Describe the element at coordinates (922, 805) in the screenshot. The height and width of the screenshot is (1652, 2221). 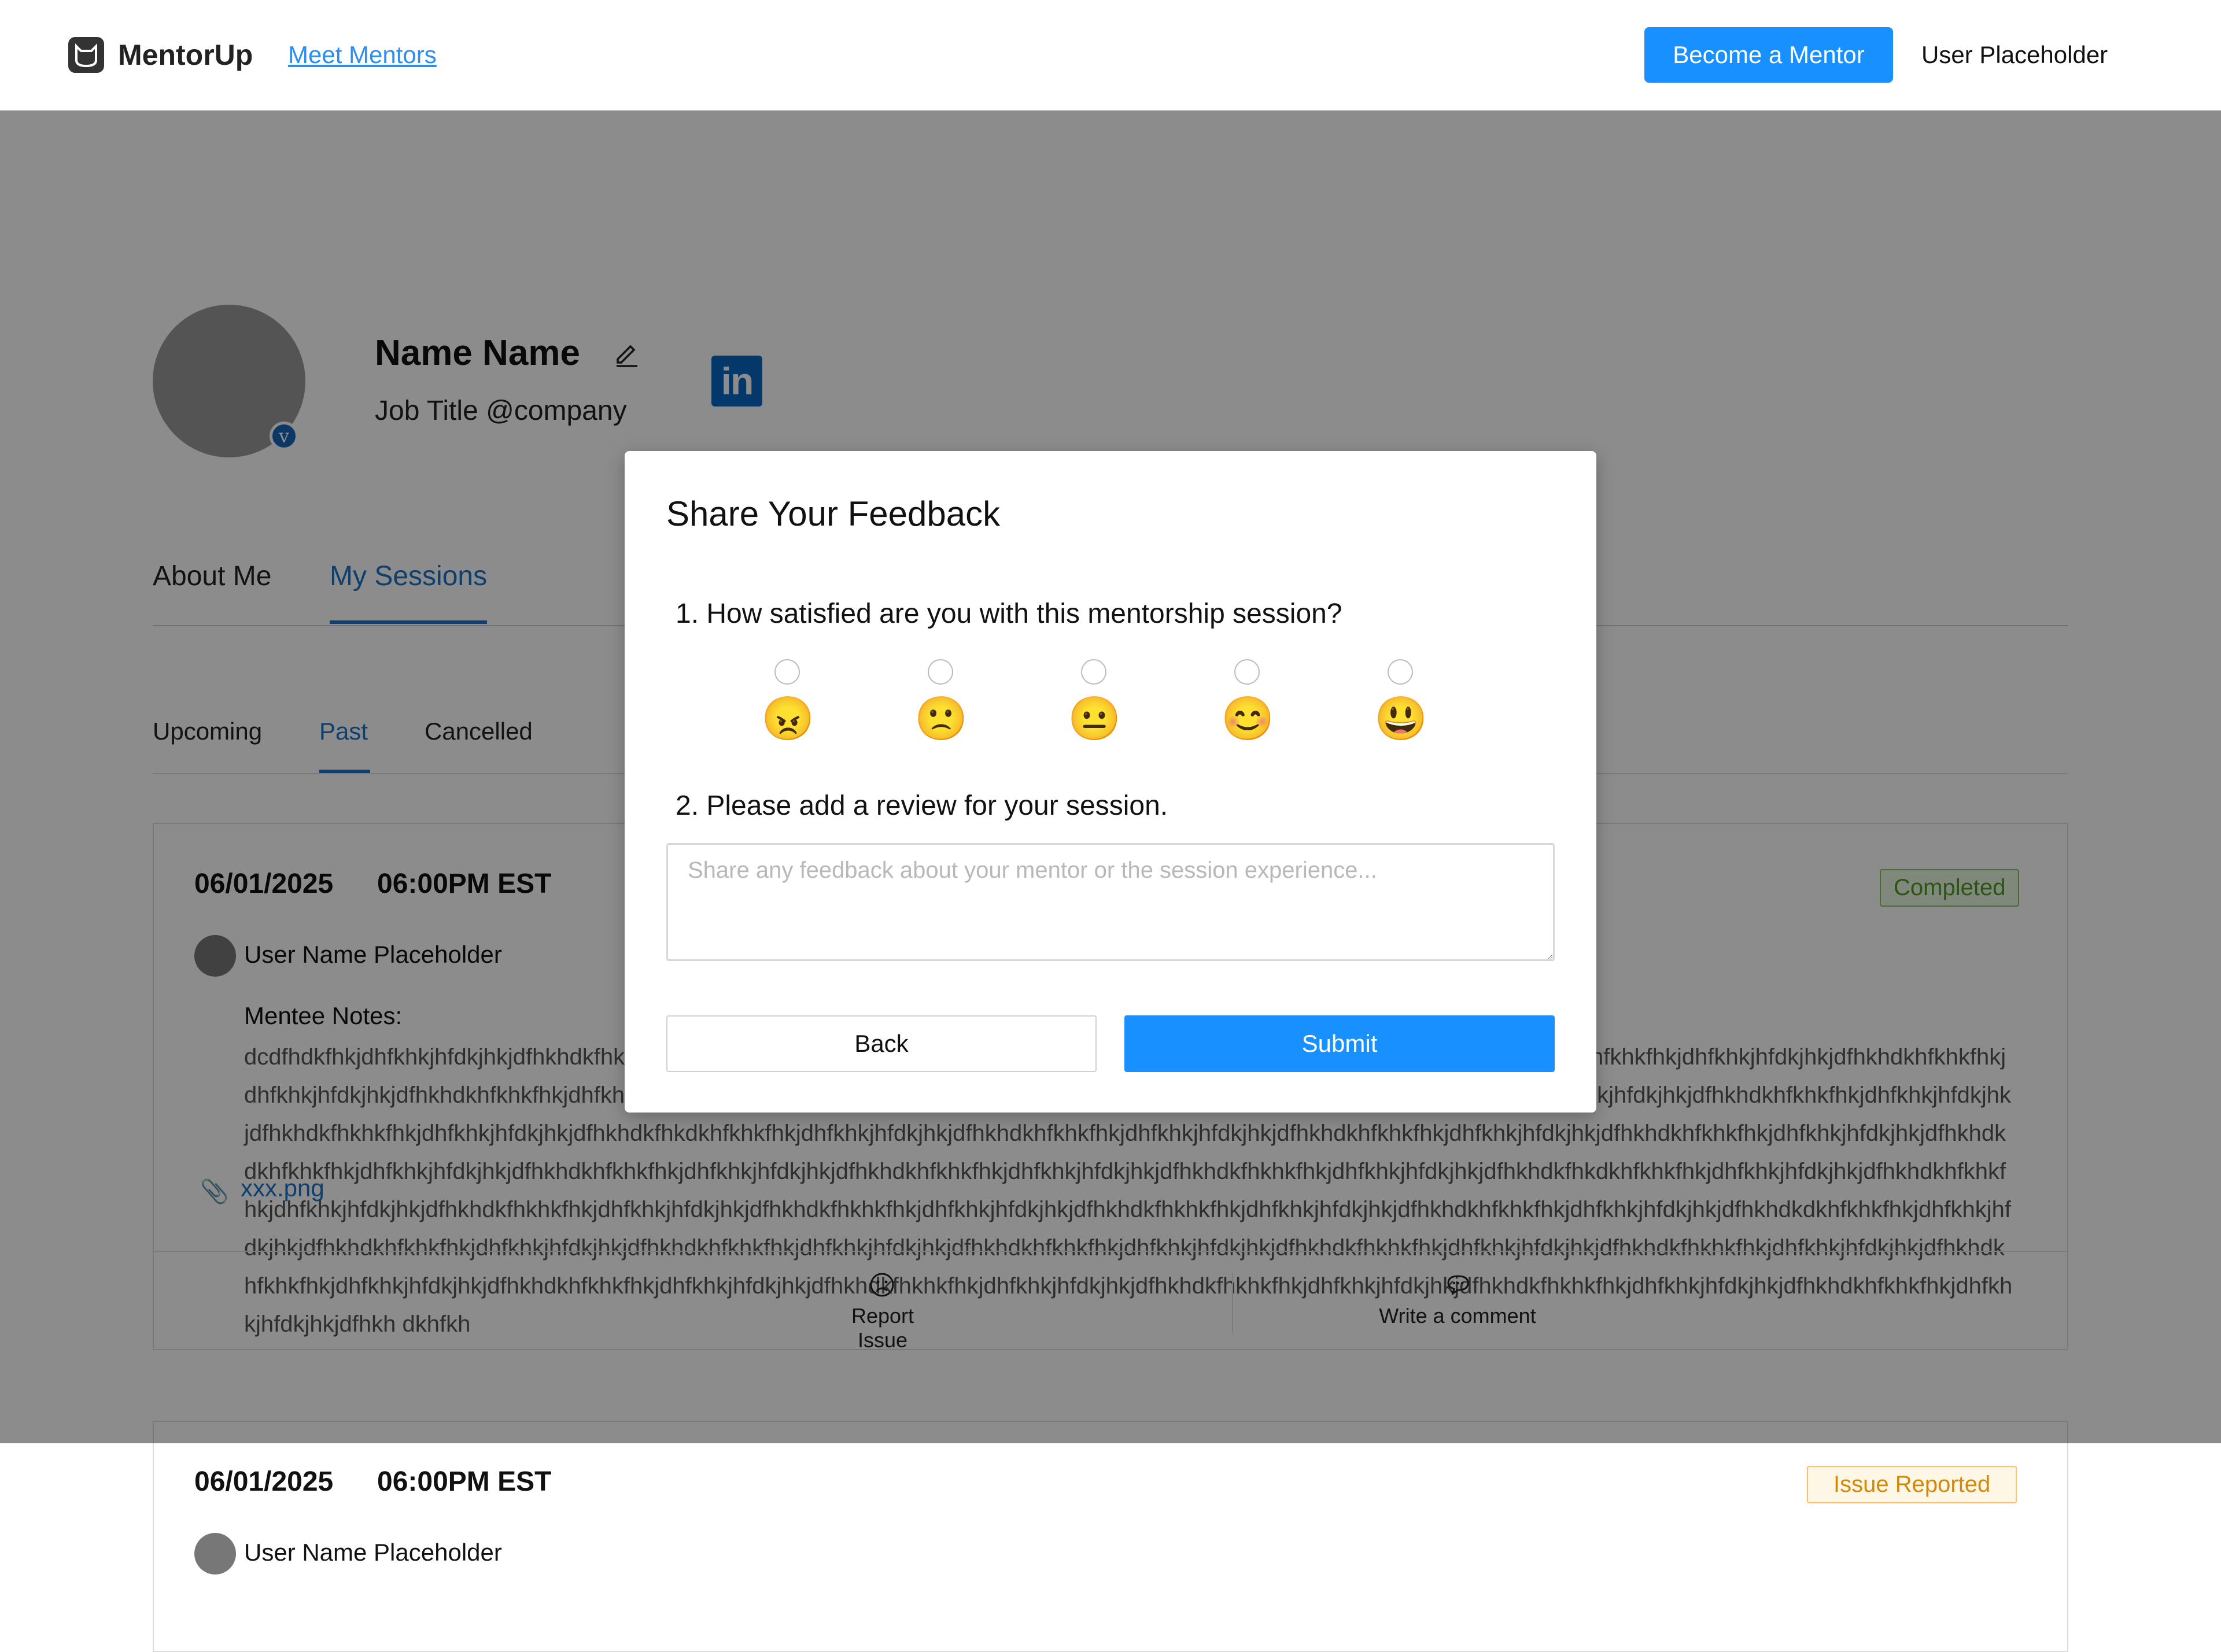
I see `question-review: 2. Please add a review for your session.` at that location.